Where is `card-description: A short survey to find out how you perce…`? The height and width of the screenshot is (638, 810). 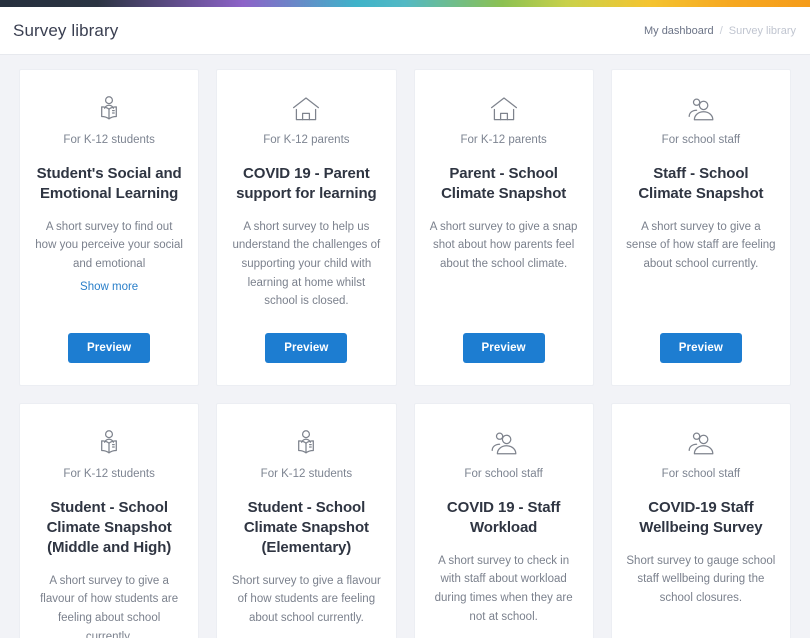 card-description: A short survey to find out how you perce… is located at coordinates (109, 245).